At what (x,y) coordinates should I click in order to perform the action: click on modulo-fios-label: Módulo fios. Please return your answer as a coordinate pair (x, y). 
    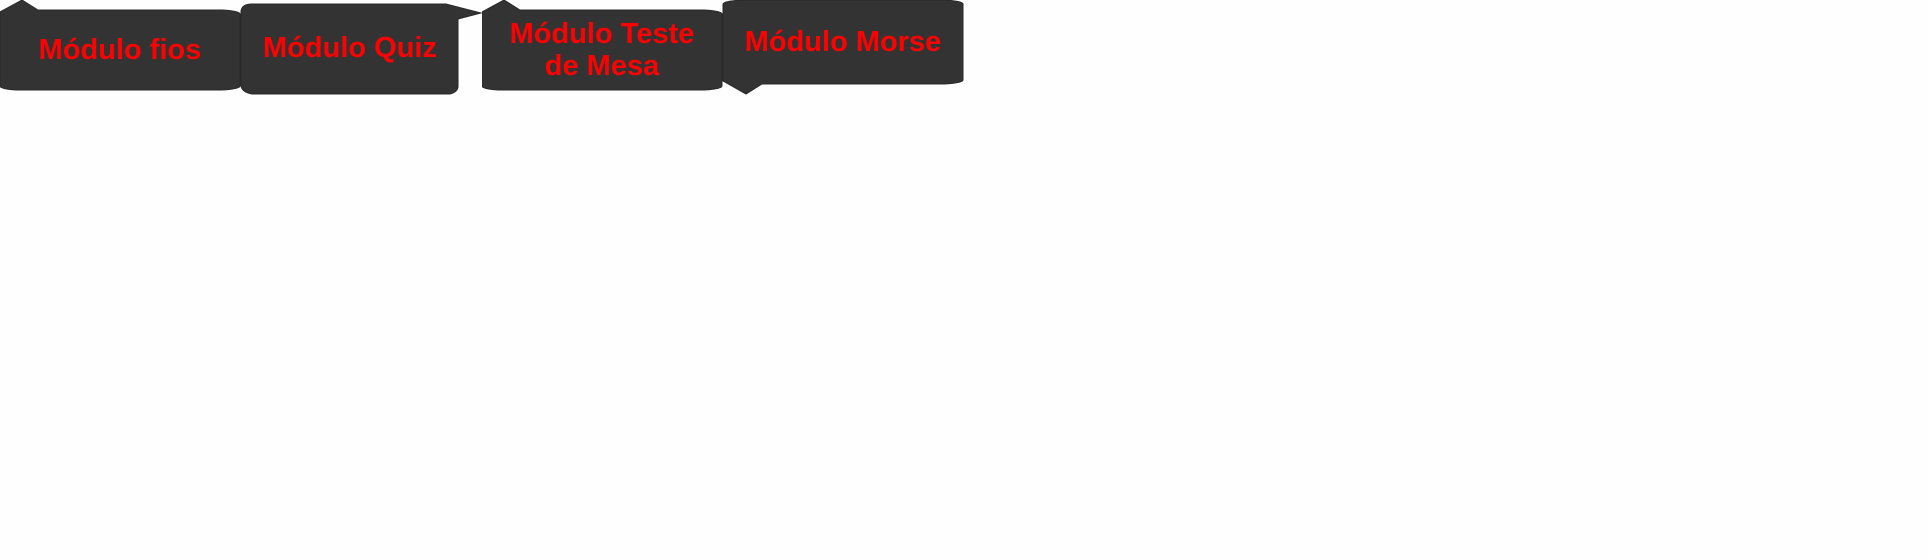
    Looking at the image, I should click on (120, 50).